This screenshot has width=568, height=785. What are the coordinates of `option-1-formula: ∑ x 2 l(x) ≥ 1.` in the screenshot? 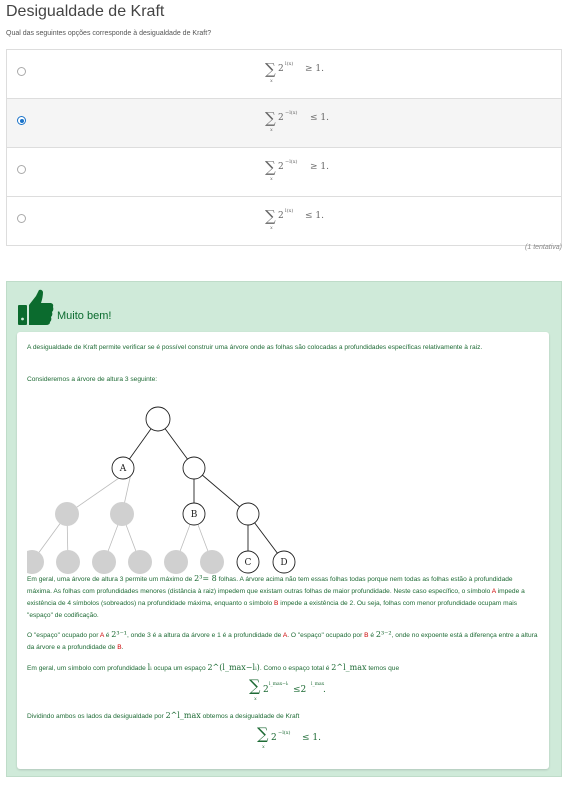 It's located at (305, 75).